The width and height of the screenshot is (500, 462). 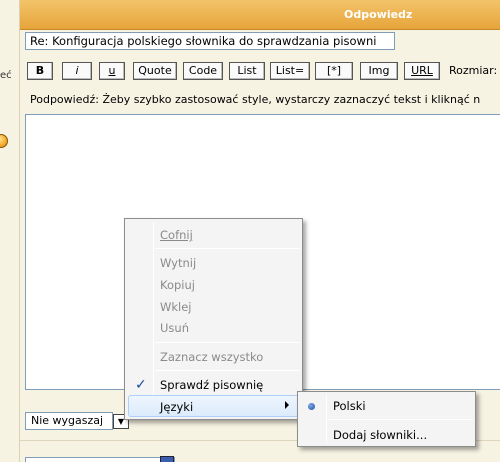 I want to click on submenu-arrow-icon, so click(x=287, y=405).